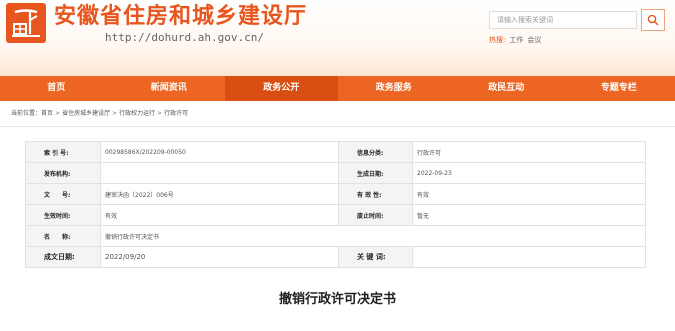 The height and width of the screenshot is (331, 675). I want to click on meta-value-name: 撤销行政许可决定书, so click(373, 236).